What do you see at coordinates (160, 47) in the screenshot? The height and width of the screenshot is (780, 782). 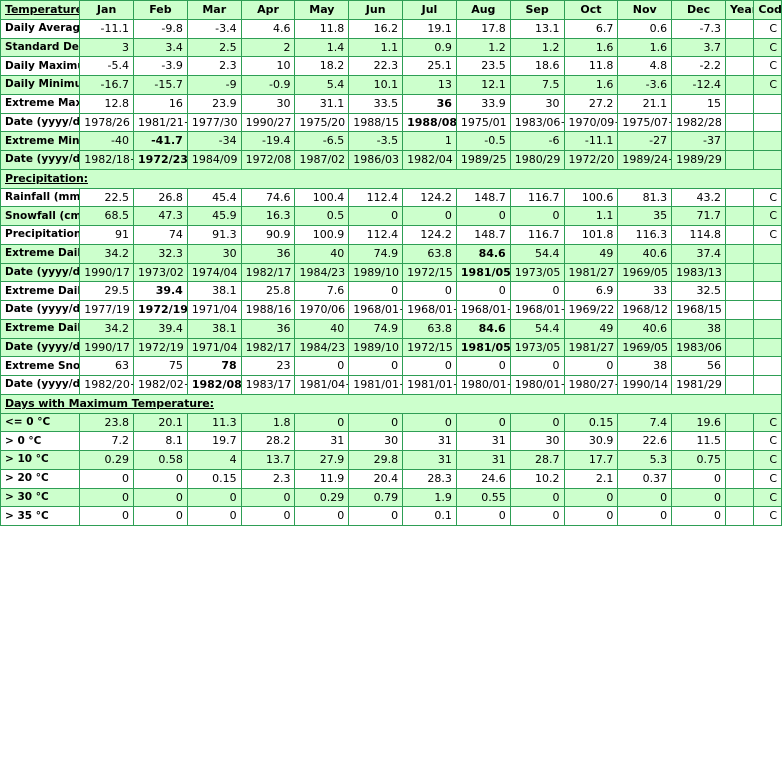 I see `cell-feb: 3.4` at bounding box center [160, 47].